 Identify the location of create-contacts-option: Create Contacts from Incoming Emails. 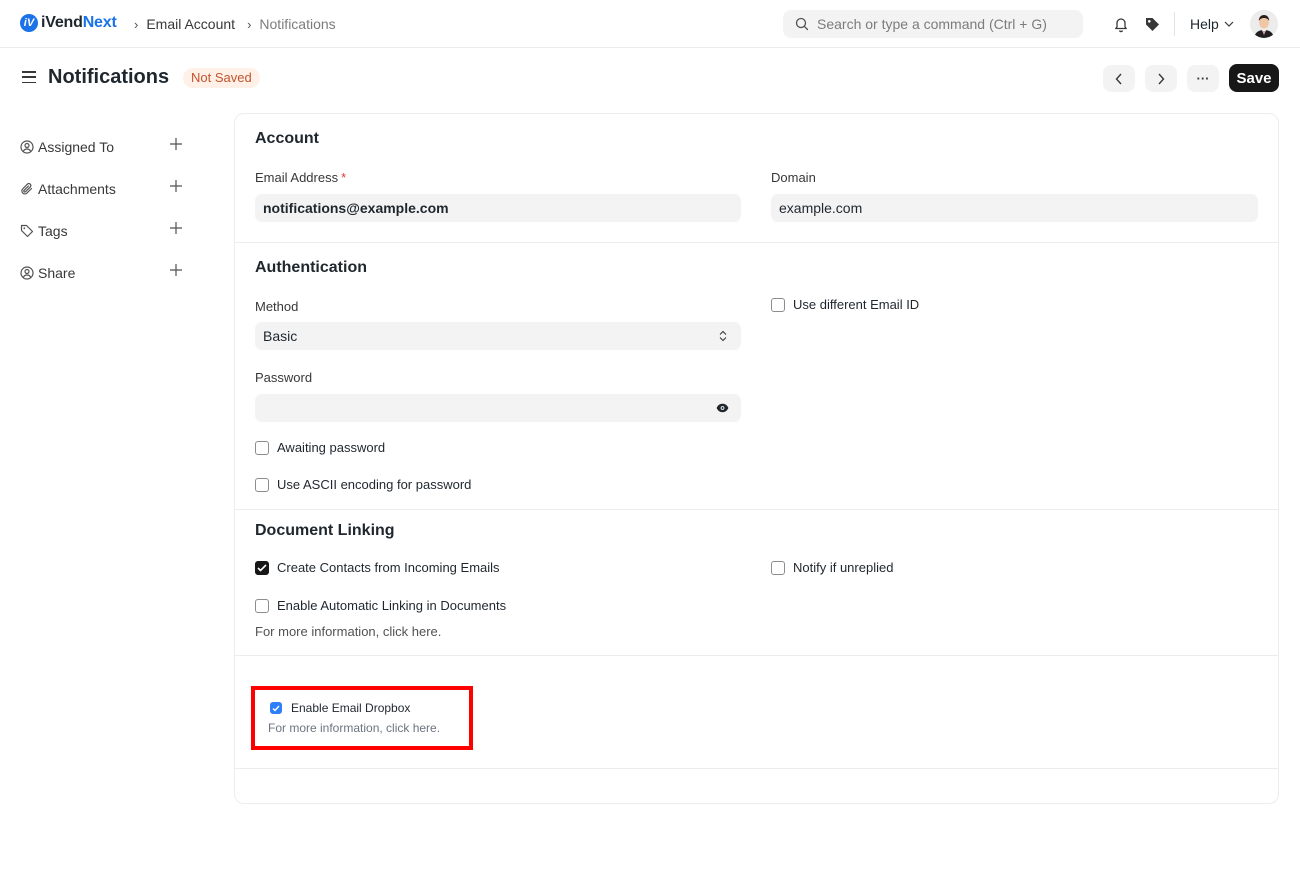
(377, 567).